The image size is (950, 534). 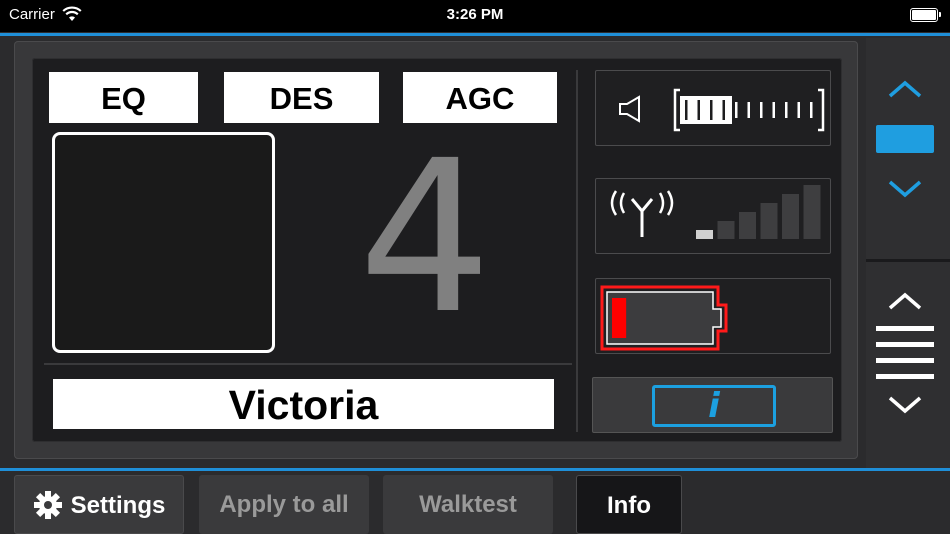 What do you see at coordinates (905, 405) in the screenshot?
I see `menu-down-icon` at bounding box center [905, 405].